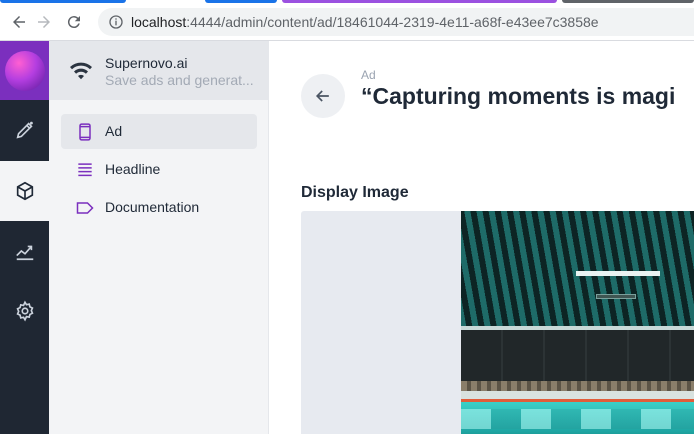  I want to click on rail-item-insights, so click(24, 251).